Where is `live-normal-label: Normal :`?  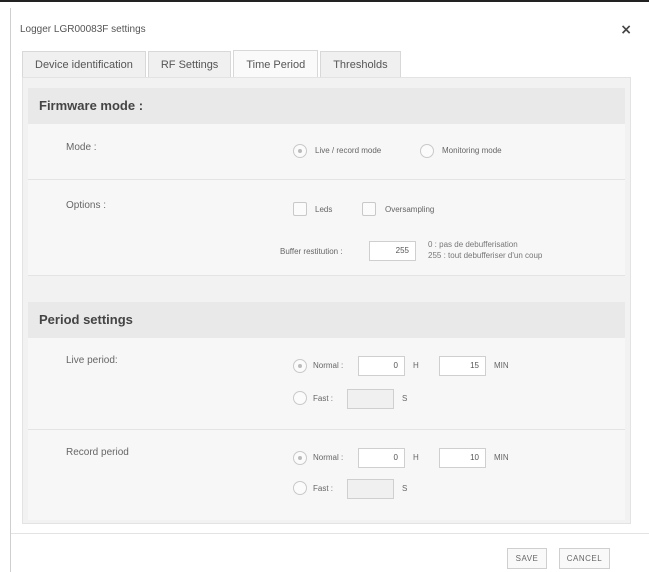 live-normal-label: Normal : is located at coordinates (328, 365).